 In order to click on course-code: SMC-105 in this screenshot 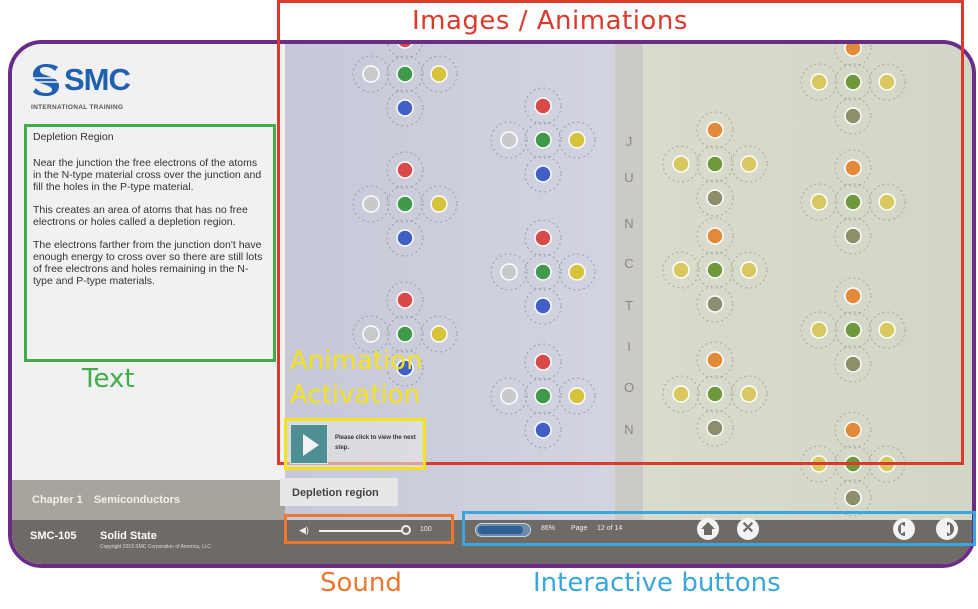, I will do `click(53, 536)`.